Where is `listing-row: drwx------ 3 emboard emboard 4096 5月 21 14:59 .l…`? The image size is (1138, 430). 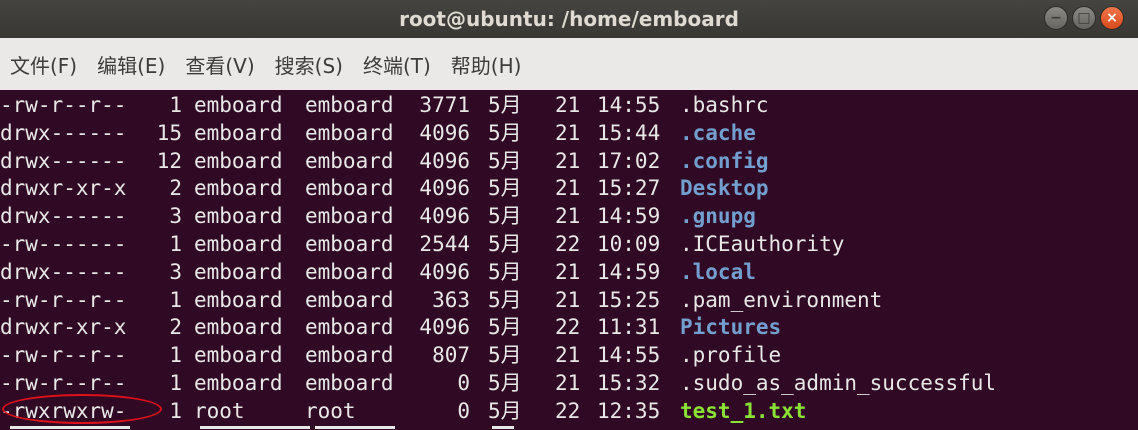 listing-row: drwx------ 3 emboard emboard 4096 5月 21 14:59 .l… is located at coordinates (569, 272).